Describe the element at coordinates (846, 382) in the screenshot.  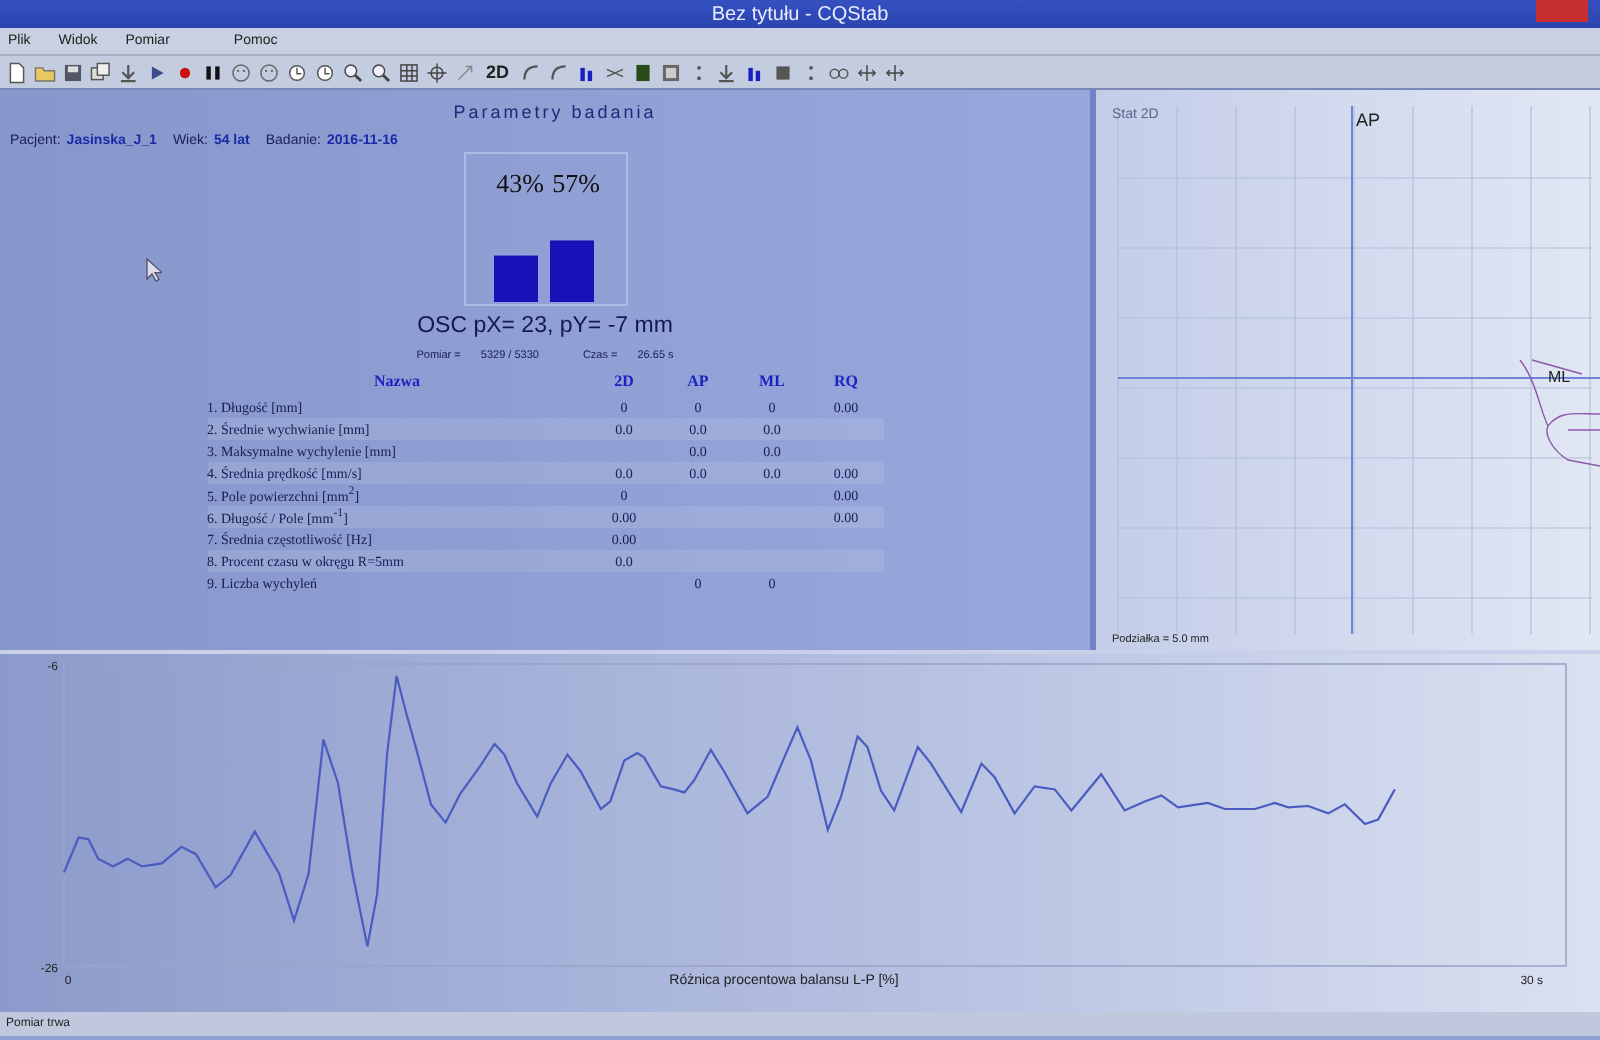
I see `column-header: RQ` at that location.